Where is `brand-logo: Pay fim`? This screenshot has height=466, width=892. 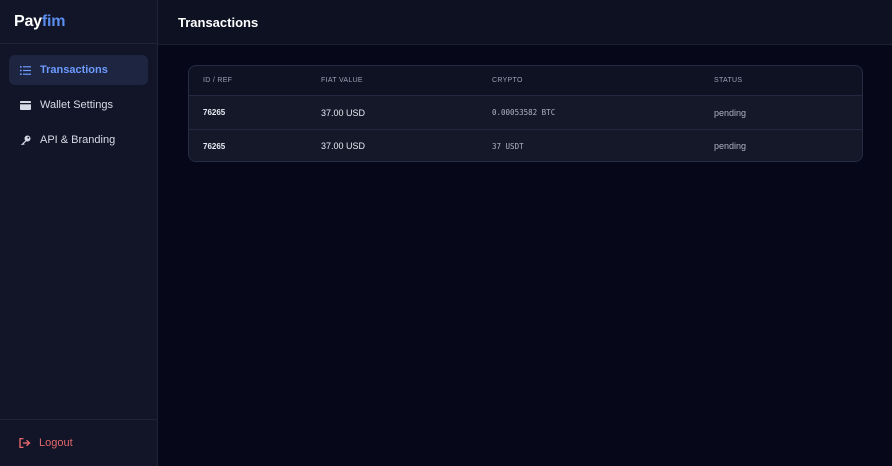
brand-logo: Pay fim is located at coordinates (78, 22).